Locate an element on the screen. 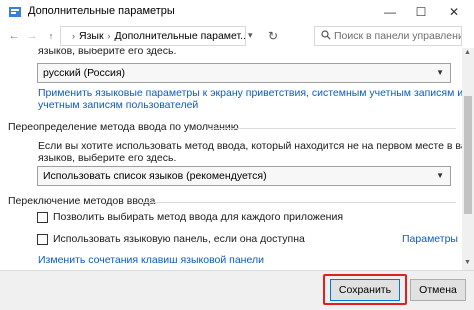 The width and height of the screenshot is (474, 310). up-button: ↑ is located at coordinates (51, 36).